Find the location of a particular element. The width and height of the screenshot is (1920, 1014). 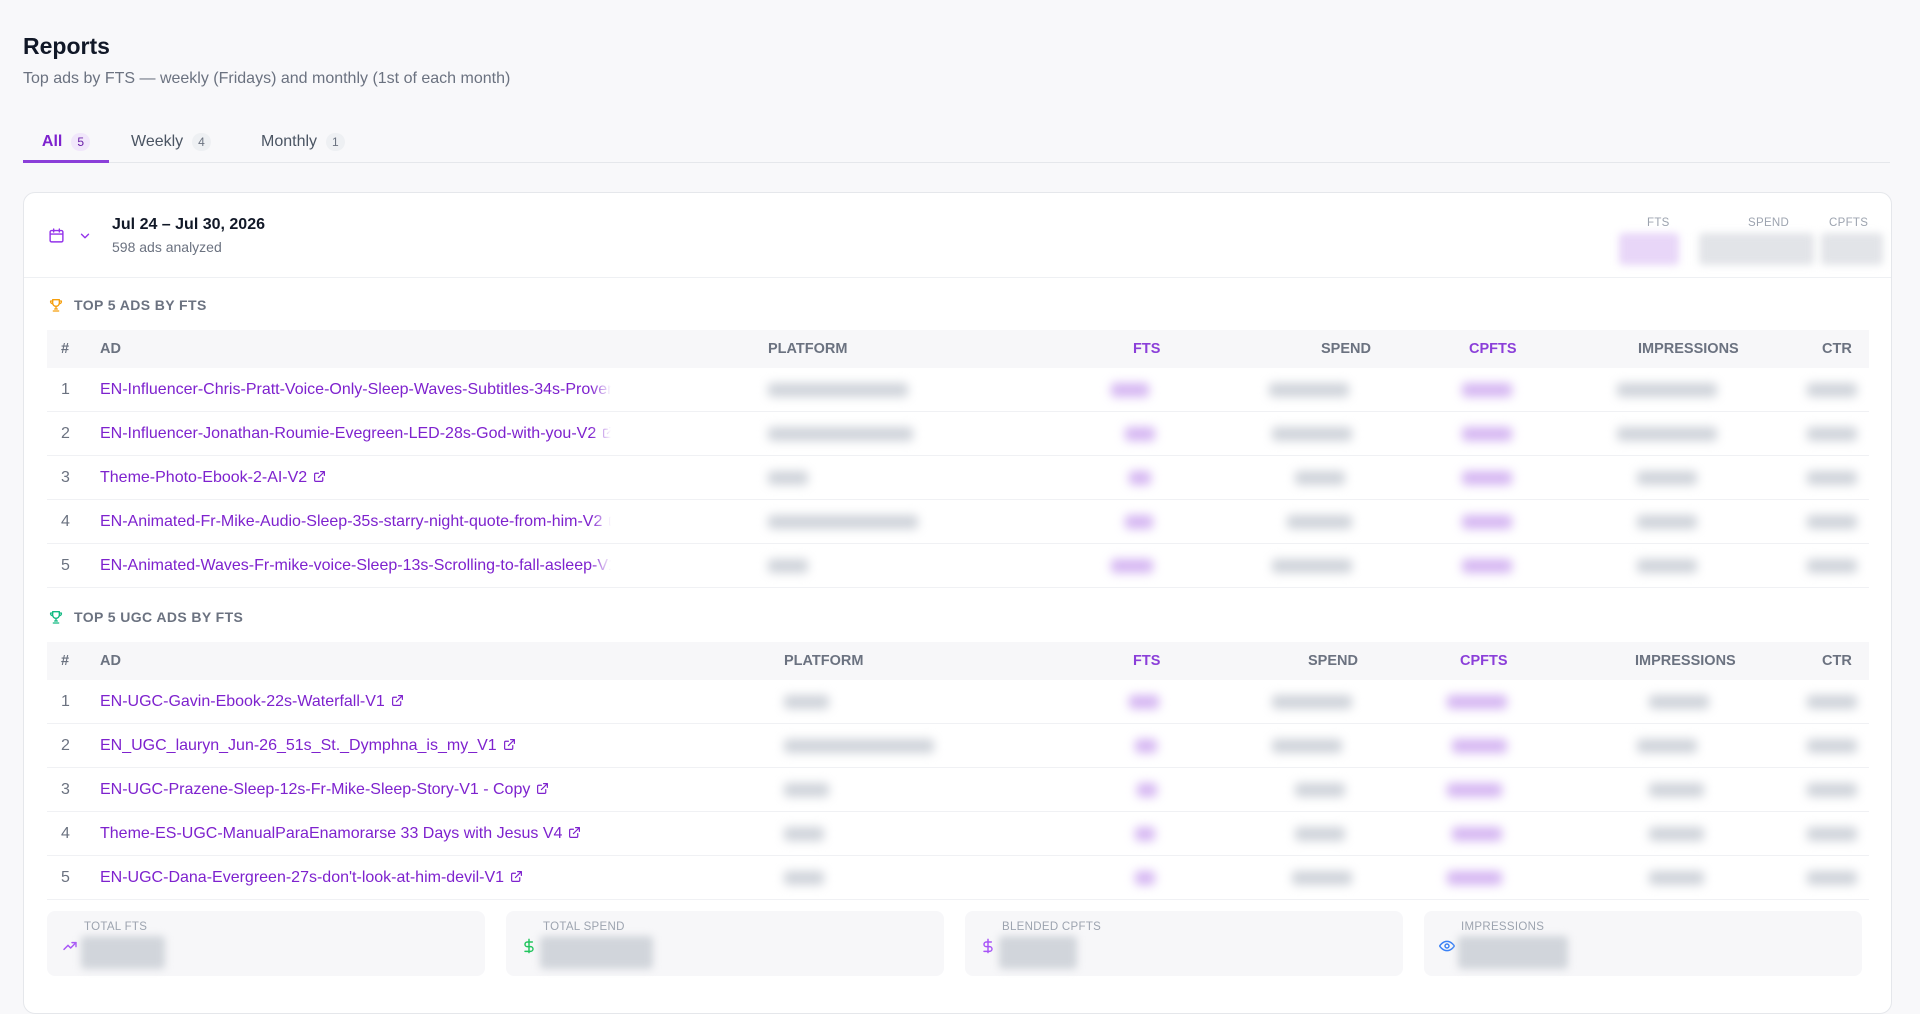

stat-total-spend-value is located at coordinates (596, 952).